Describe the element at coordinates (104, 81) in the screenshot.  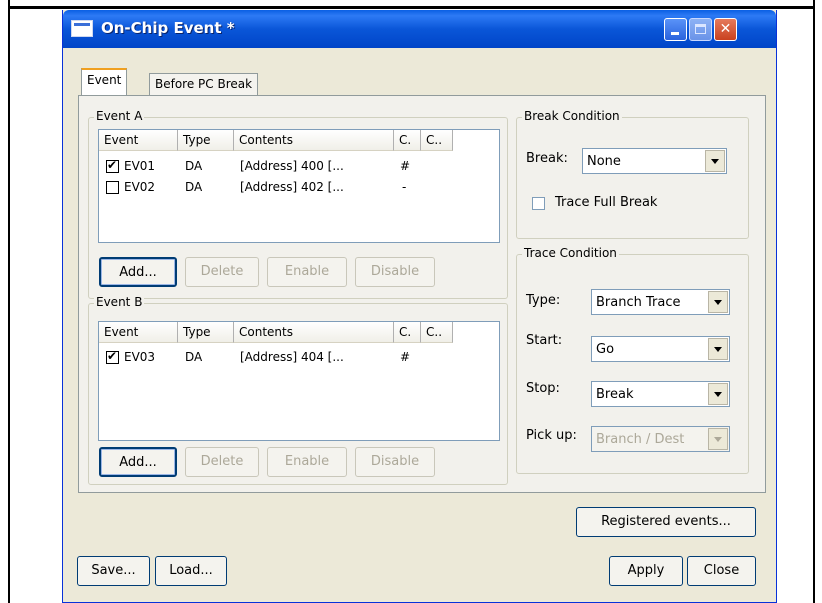
I see `tab-event: Event` at that location.